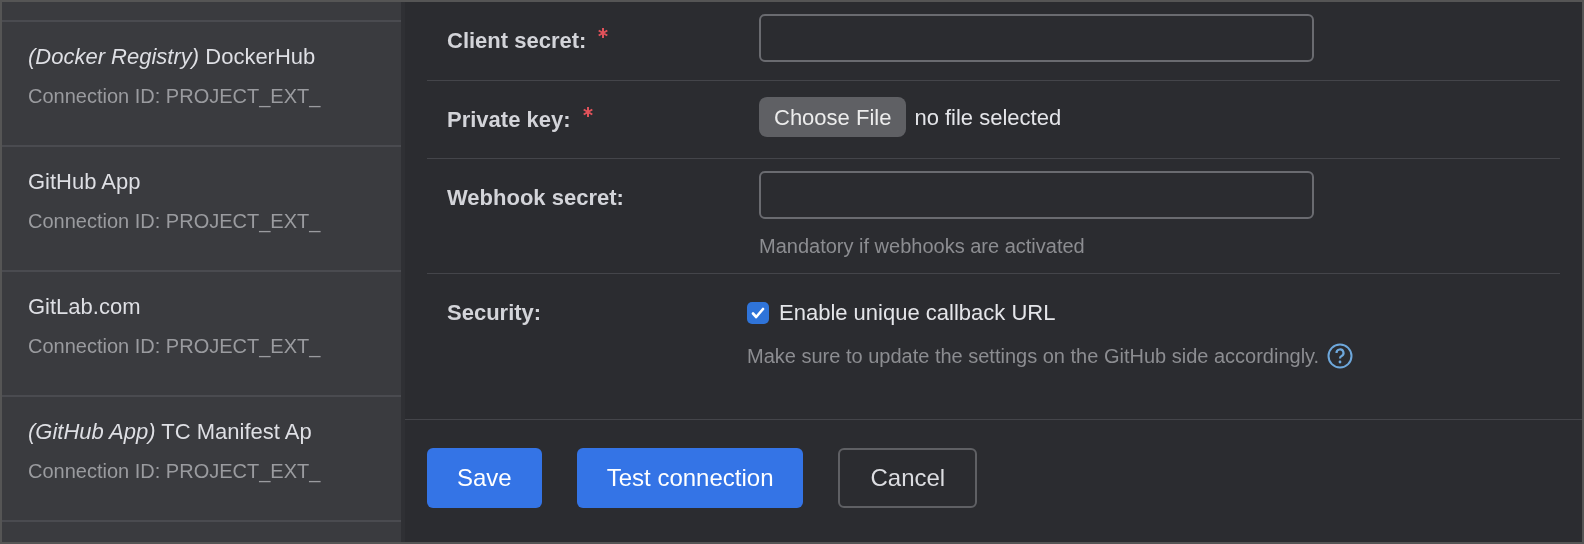 The width and height of the screenshot is (1584, 544). I want to click on action-button: Test connection, so click(690, 478).